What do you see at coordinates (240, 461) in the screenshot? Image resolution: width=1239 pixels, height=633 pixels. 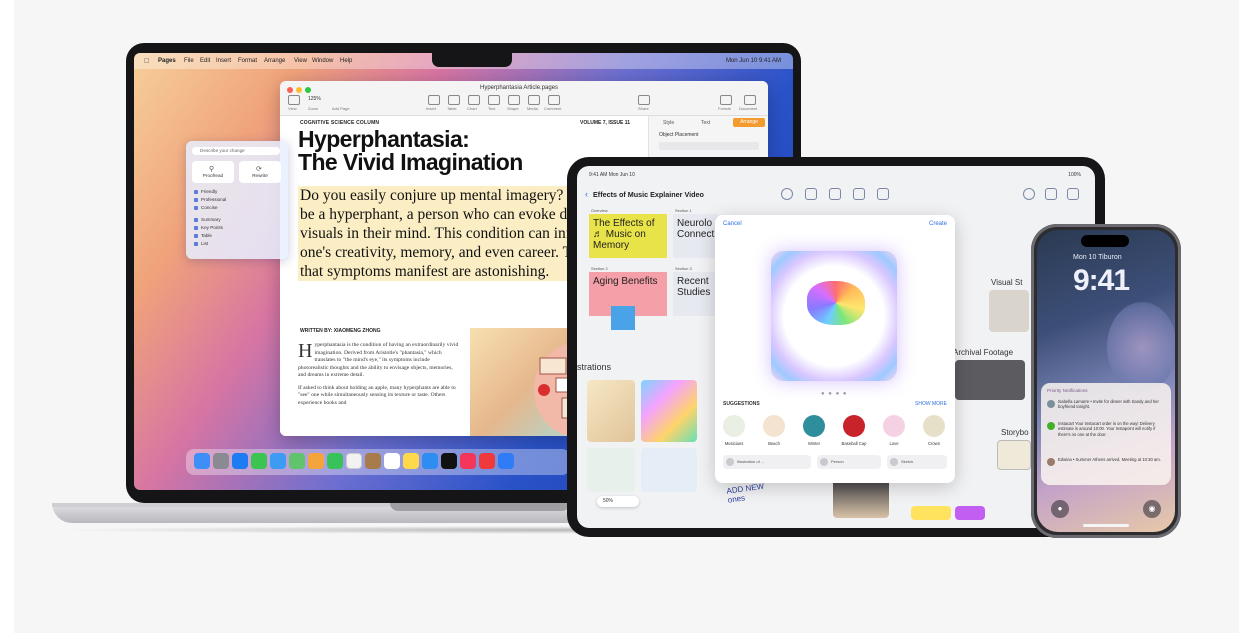 I see `safari-icon` at bounding box center [240, 461].